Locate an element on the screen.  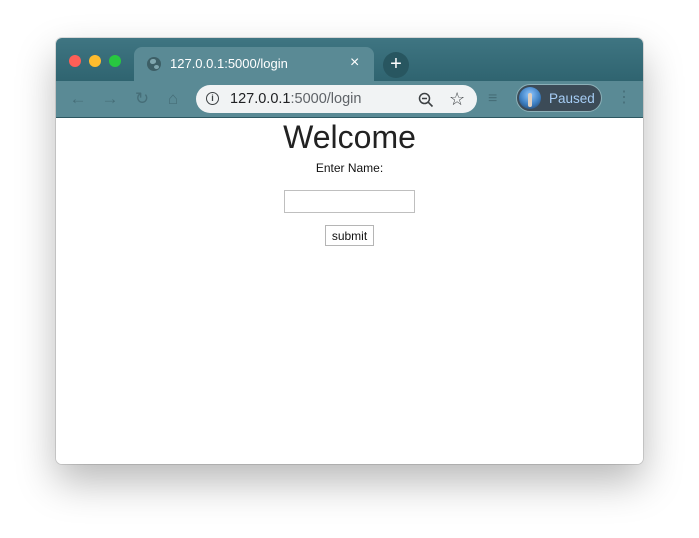
page-title: Welcome is located at coordinates (349, 137).